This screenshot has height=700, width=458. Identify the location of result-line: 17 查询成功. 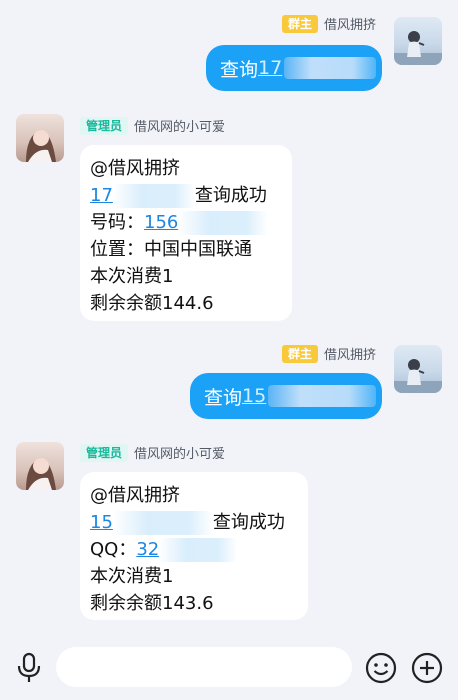
(191, 195).